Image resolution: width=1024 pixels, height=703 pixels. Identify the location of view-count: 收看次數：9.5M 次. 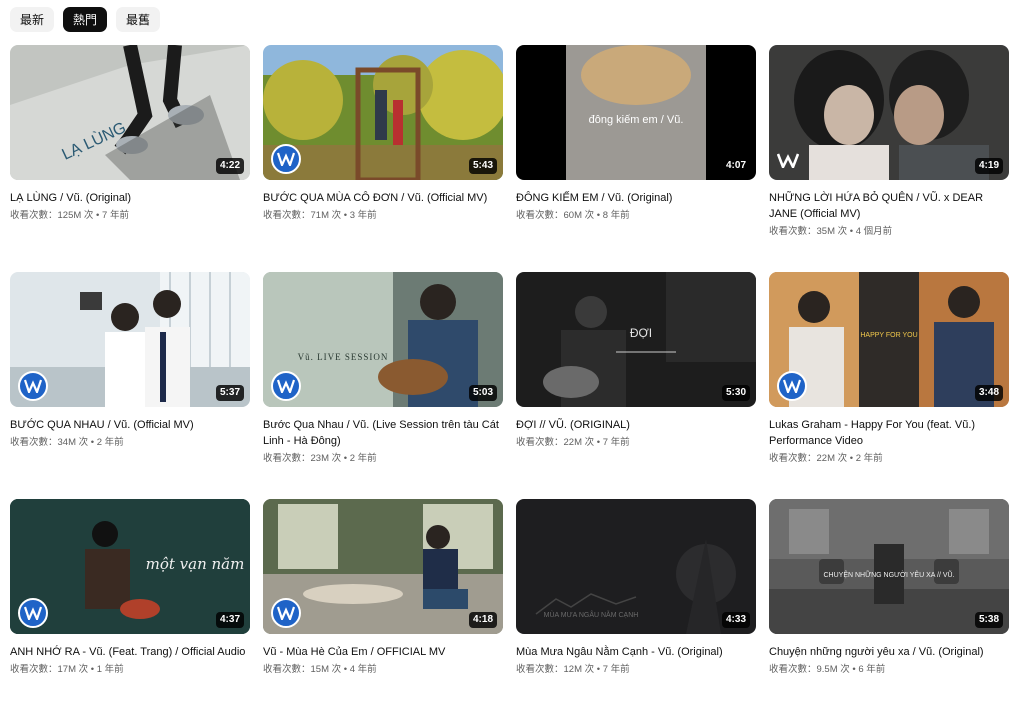
(809, 669).